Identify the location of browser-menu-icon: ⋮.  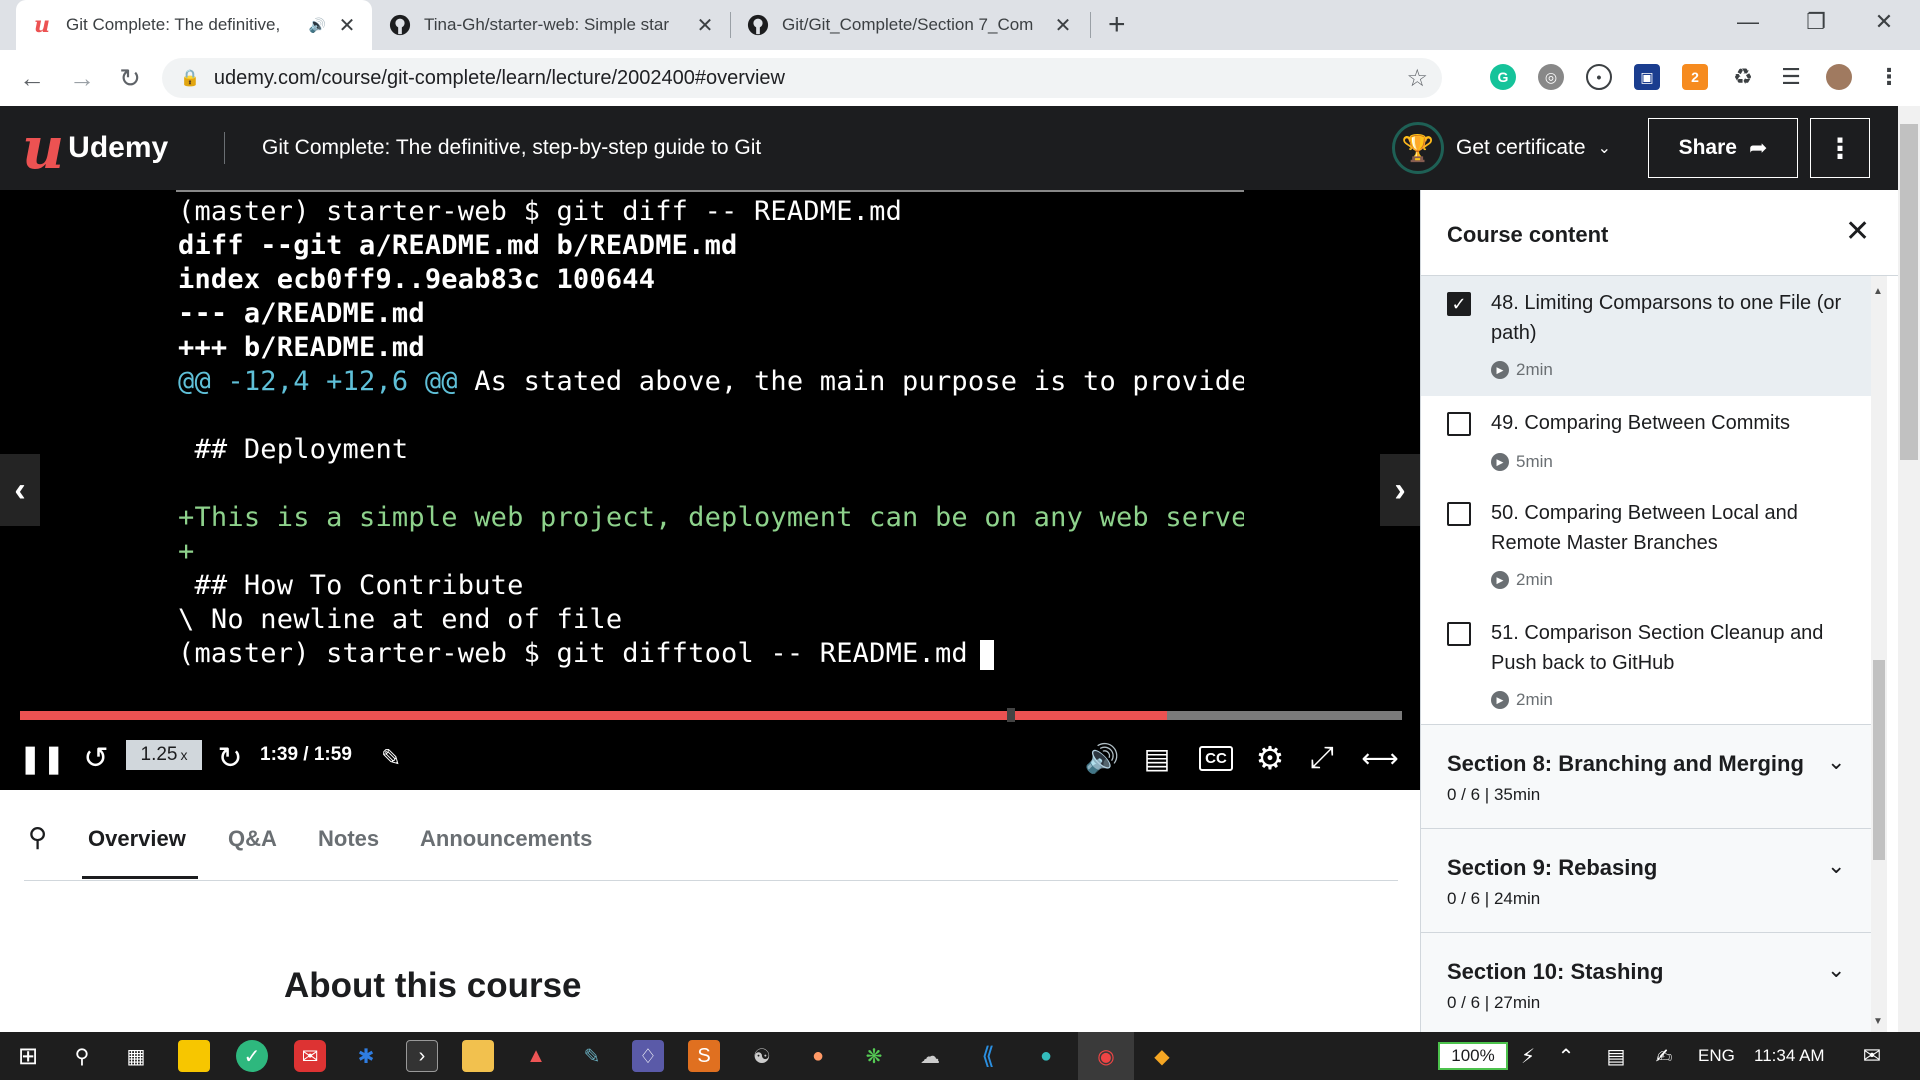
(1889, 77).